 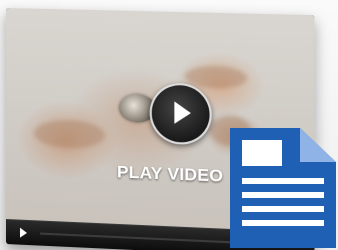 What do you see at coordinates (23, 232) in the screenshot?
I see `control-play-icon` at bounding box center [23, 232].